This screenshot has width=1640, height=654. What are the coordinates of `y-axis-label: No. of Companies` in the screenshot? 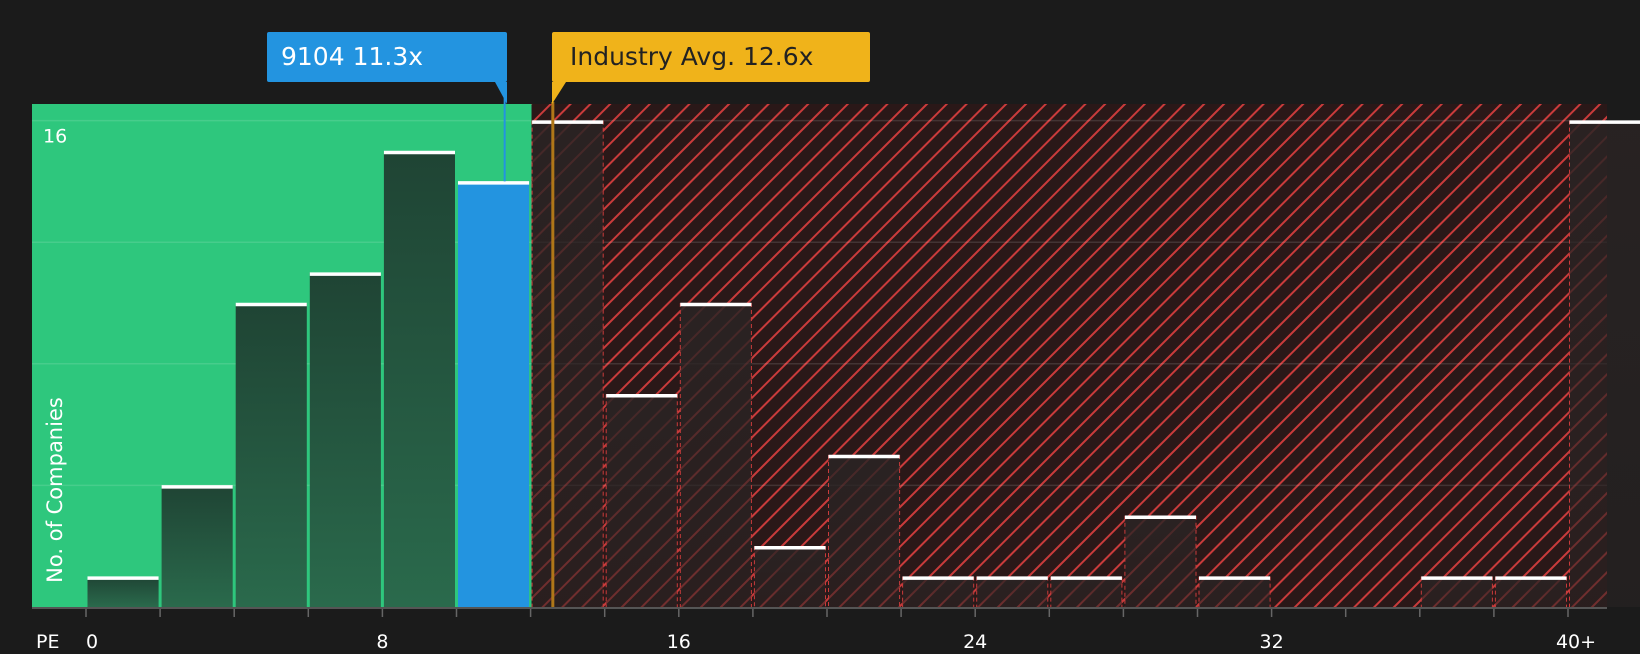 It's located at (55, 490).